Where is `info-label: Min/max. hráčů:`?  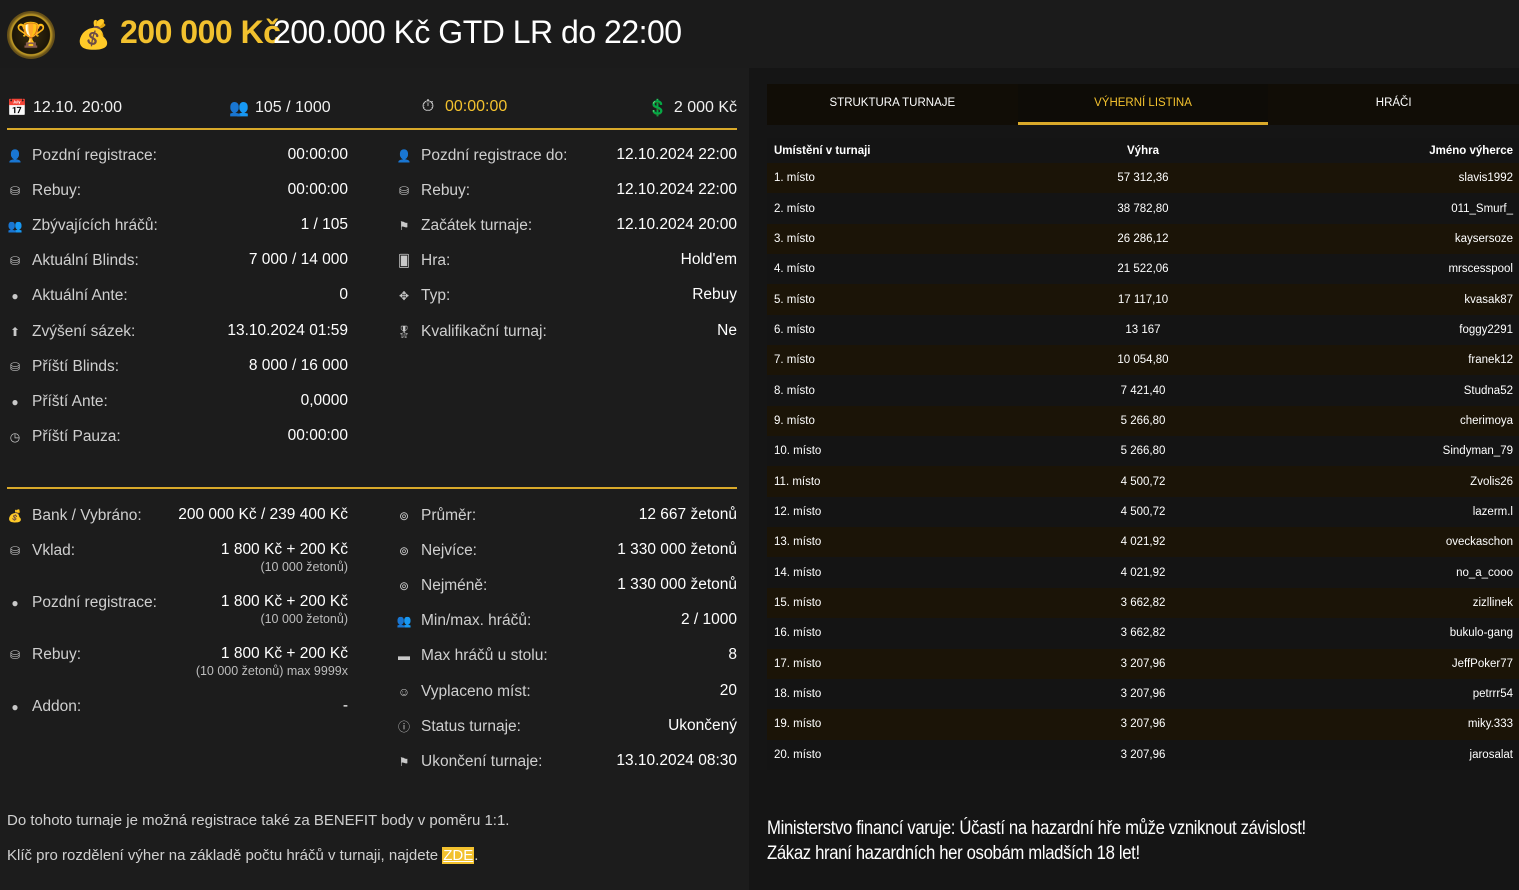 info-label: Min/max. hráčů: is located at coordinates (476, 621).